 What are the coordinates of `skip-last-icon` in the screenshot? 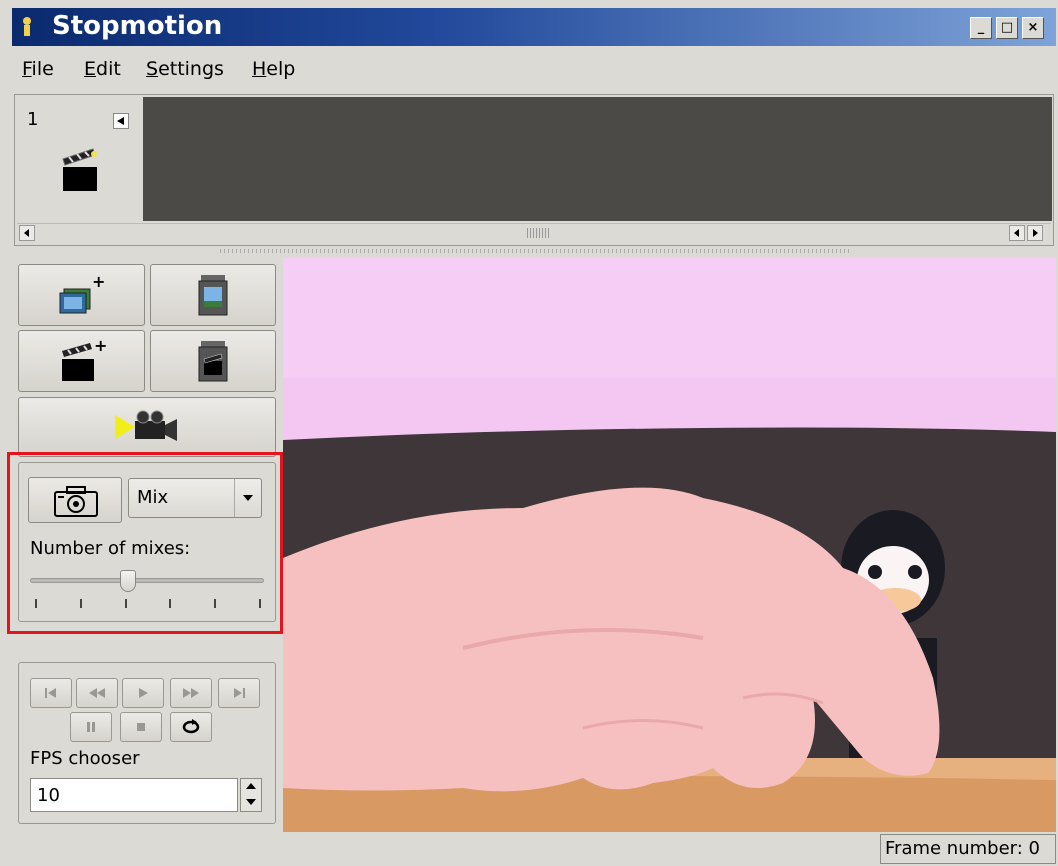 It's located at (239, 693).